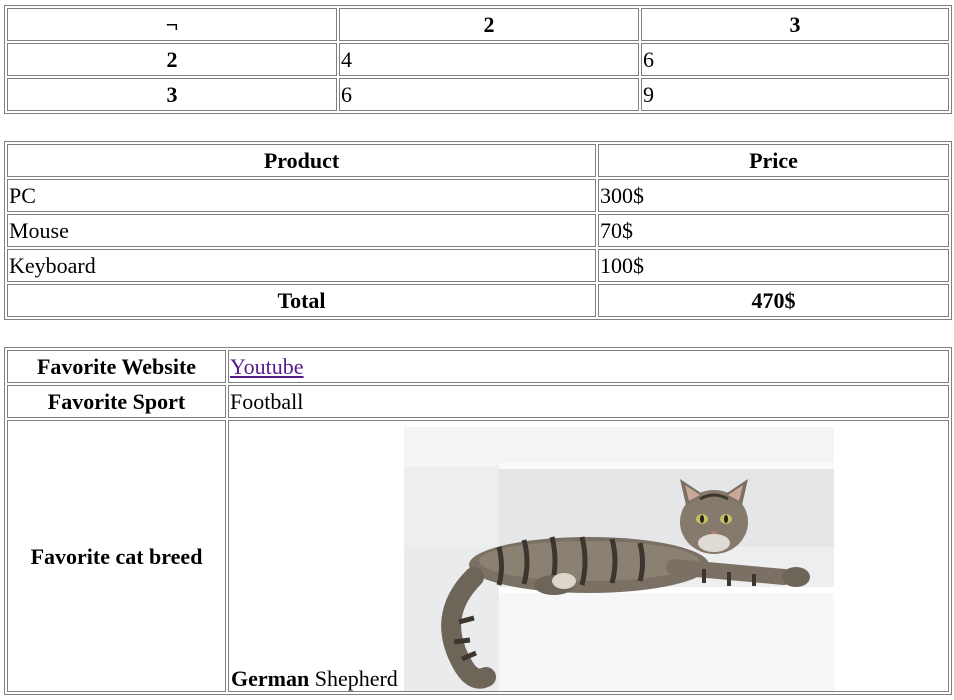 The image size is (954, 700). I want to click on price-cell: 300$, so click(773, 195).